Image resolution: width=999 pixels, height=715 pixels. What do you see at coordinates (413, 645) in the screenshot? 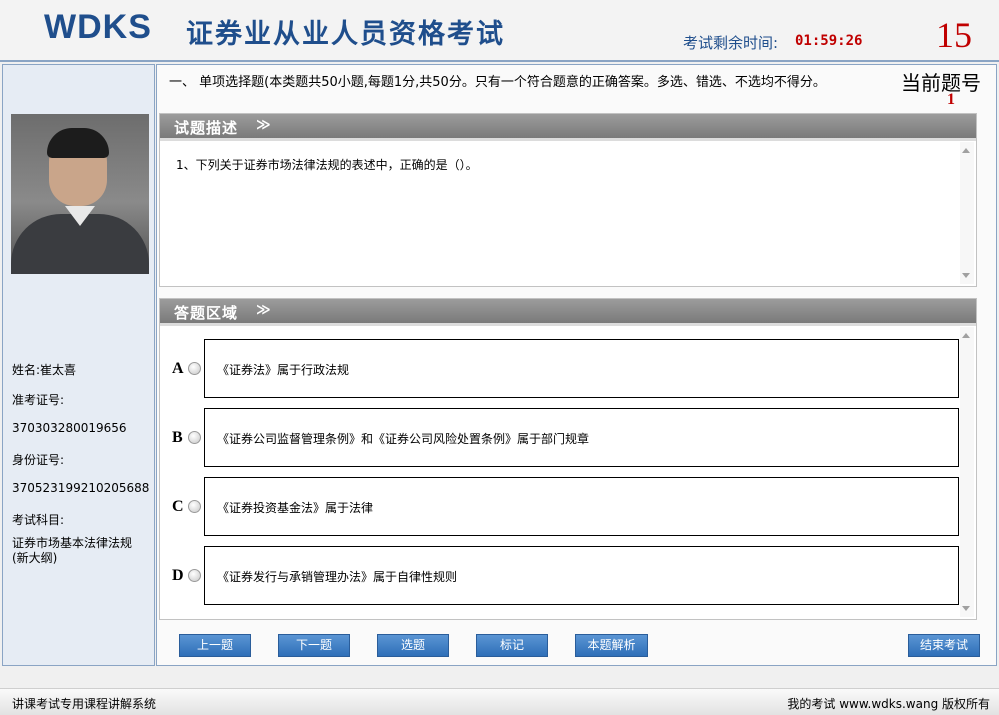
I see `select-question-button: 选题` at bounding box center [413, 645].